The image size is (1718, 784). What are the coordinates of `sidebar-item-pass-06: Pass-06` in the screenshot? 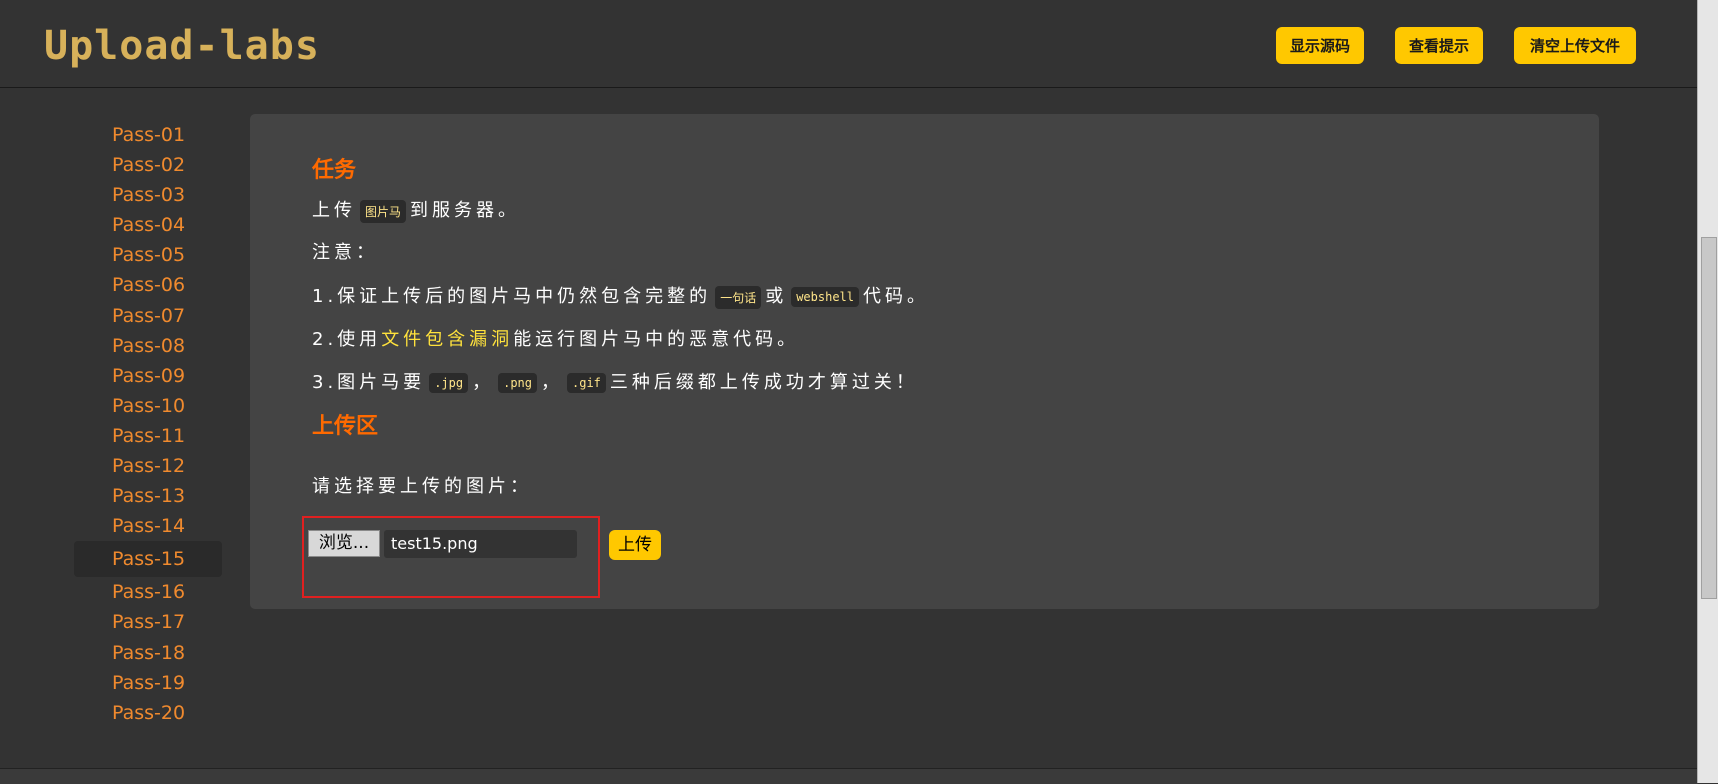 It's located at (120, 285).